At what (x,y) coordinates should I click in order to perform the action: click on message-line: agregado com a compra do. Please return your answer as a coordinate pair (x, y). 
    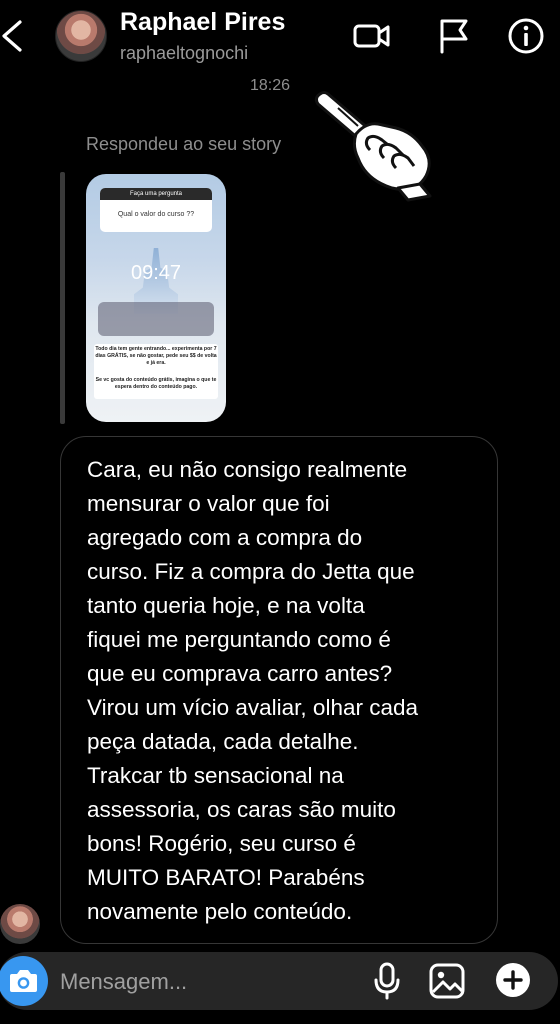
    Looking at the image, I should click on (225, 537).